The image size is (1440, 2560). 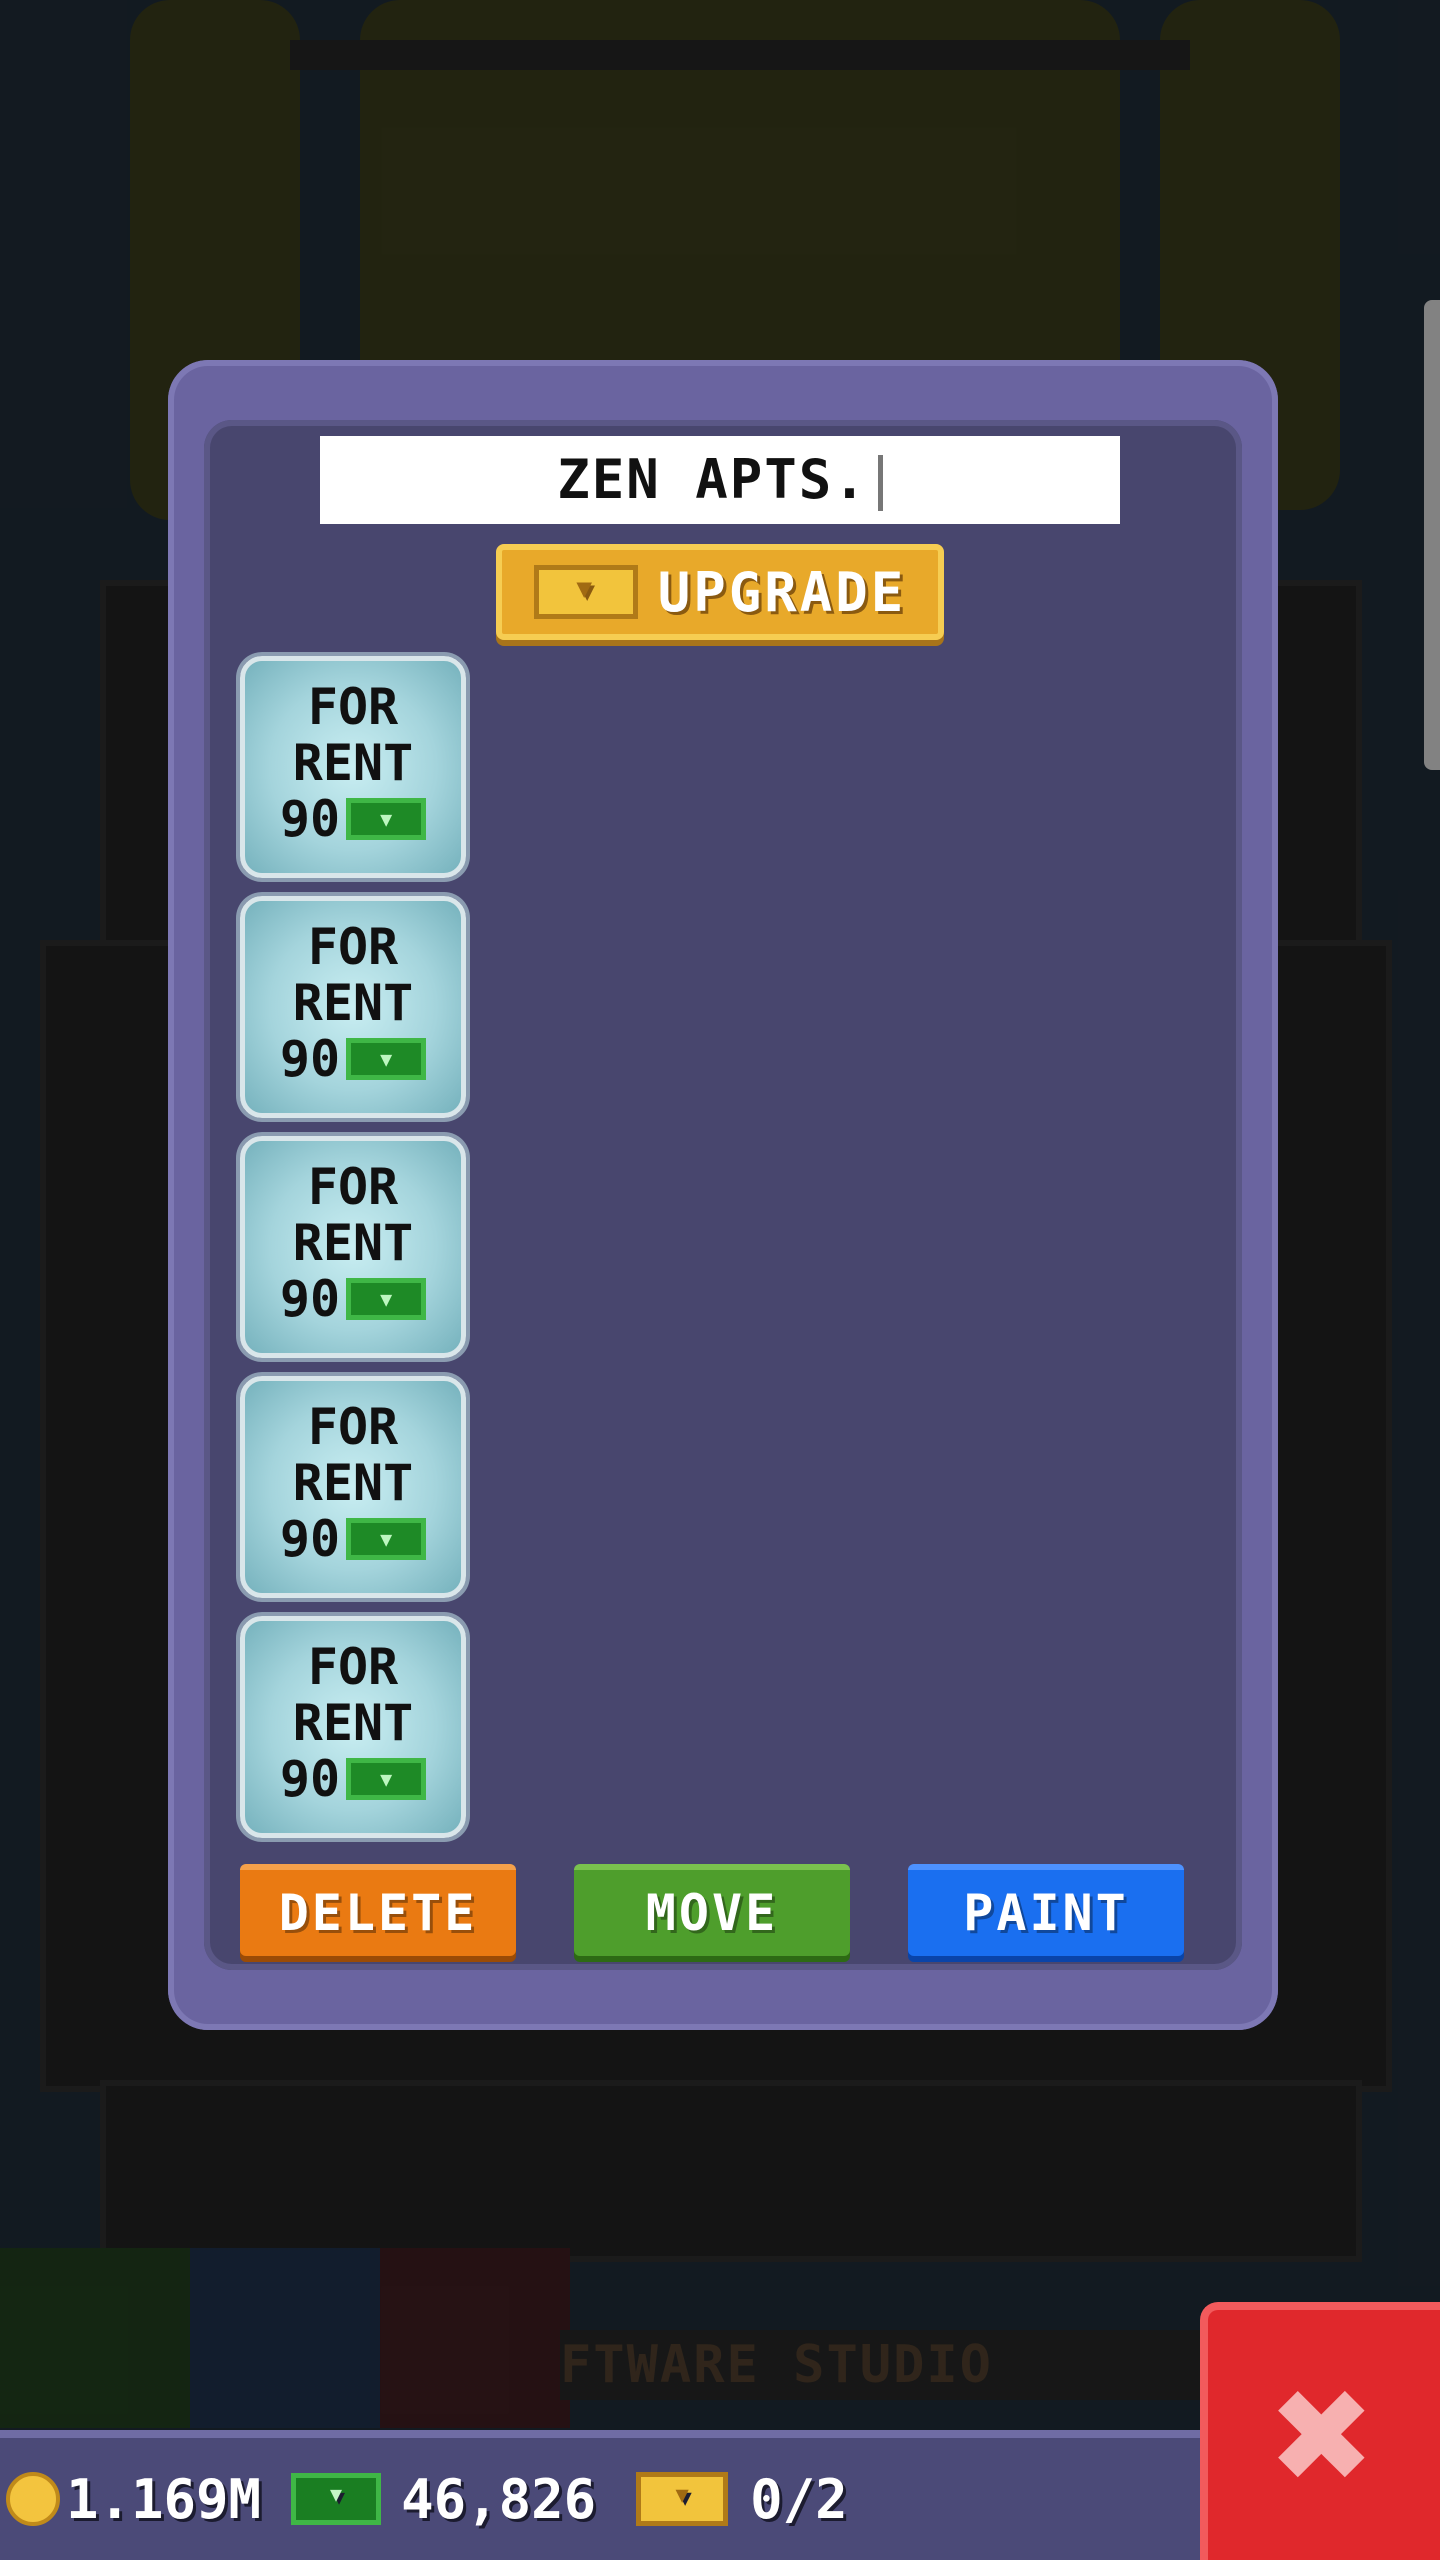 What do you see at coordinates (499, 2499) in the screenshot?
I see `bux-count: 46,826` at bounding box center [499, 2499].